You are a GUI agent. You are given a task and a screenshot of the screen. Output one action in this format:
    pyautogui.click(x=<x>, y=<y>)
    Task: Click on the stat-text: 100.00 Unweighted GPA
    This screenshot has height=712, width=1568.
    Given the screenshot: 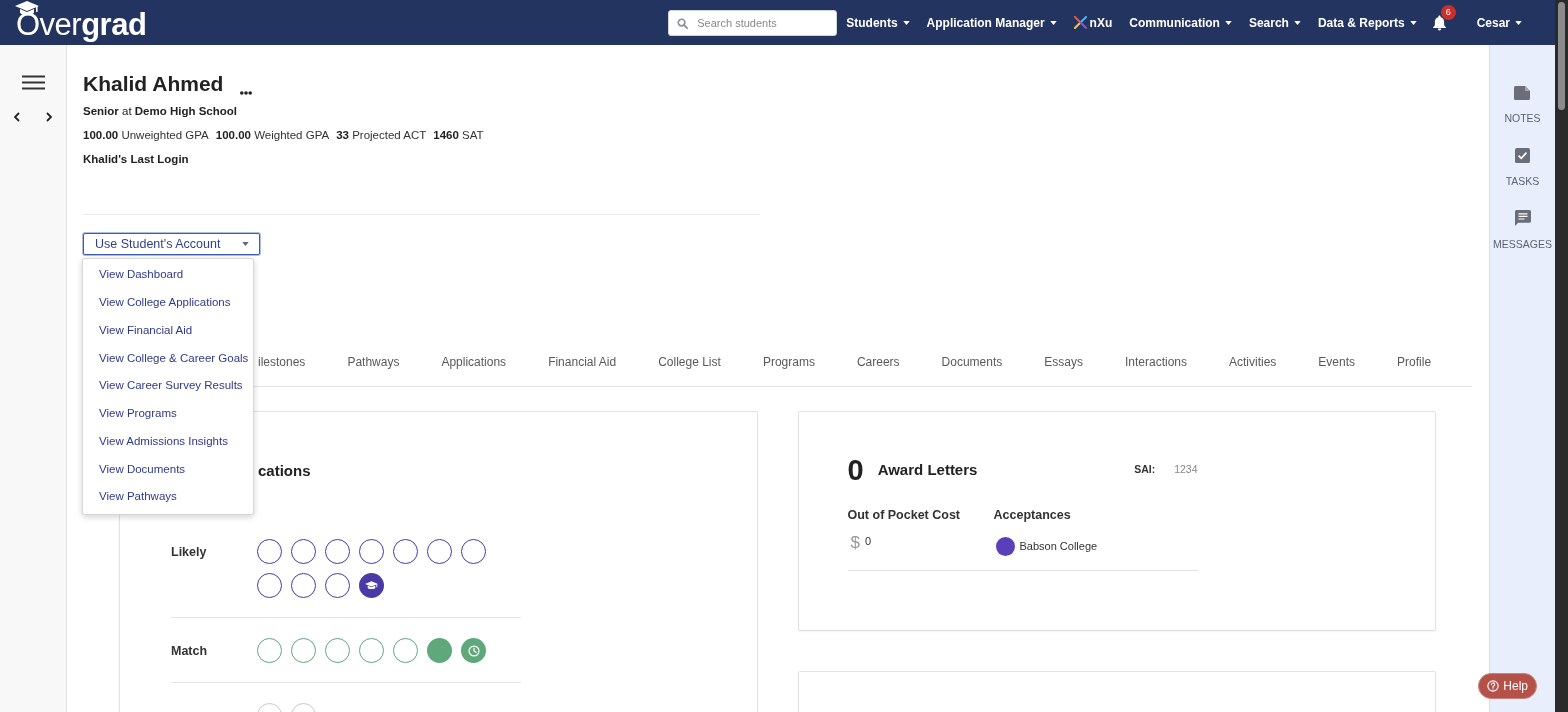 What is the action you would take?
    pyautogui.click(x=146, y=136)
    